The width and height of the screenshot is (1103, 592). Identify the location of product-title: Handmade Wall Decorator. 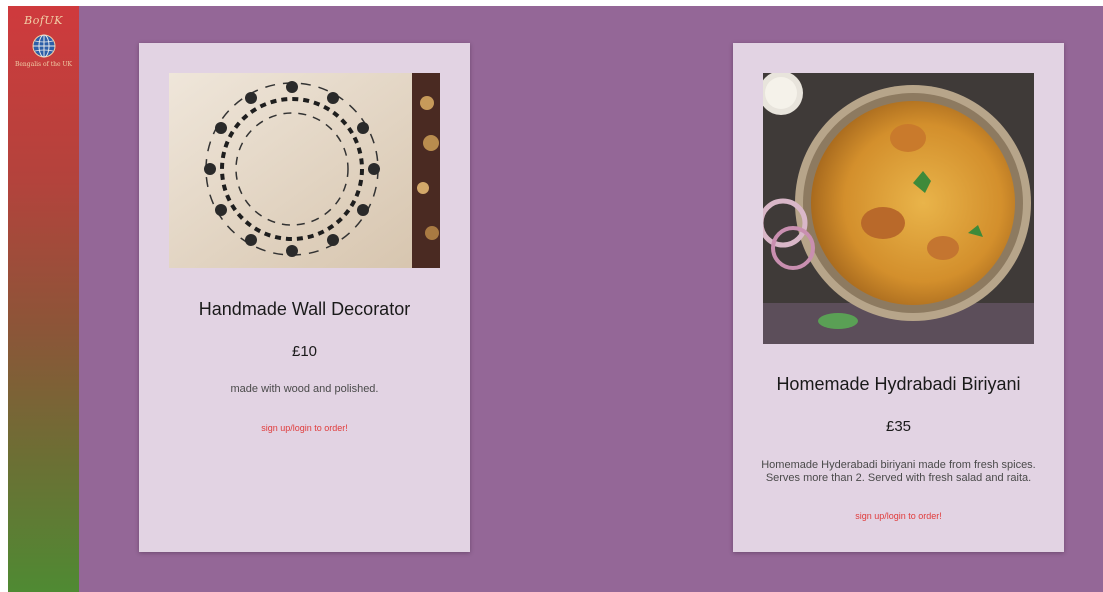
(304, 309).